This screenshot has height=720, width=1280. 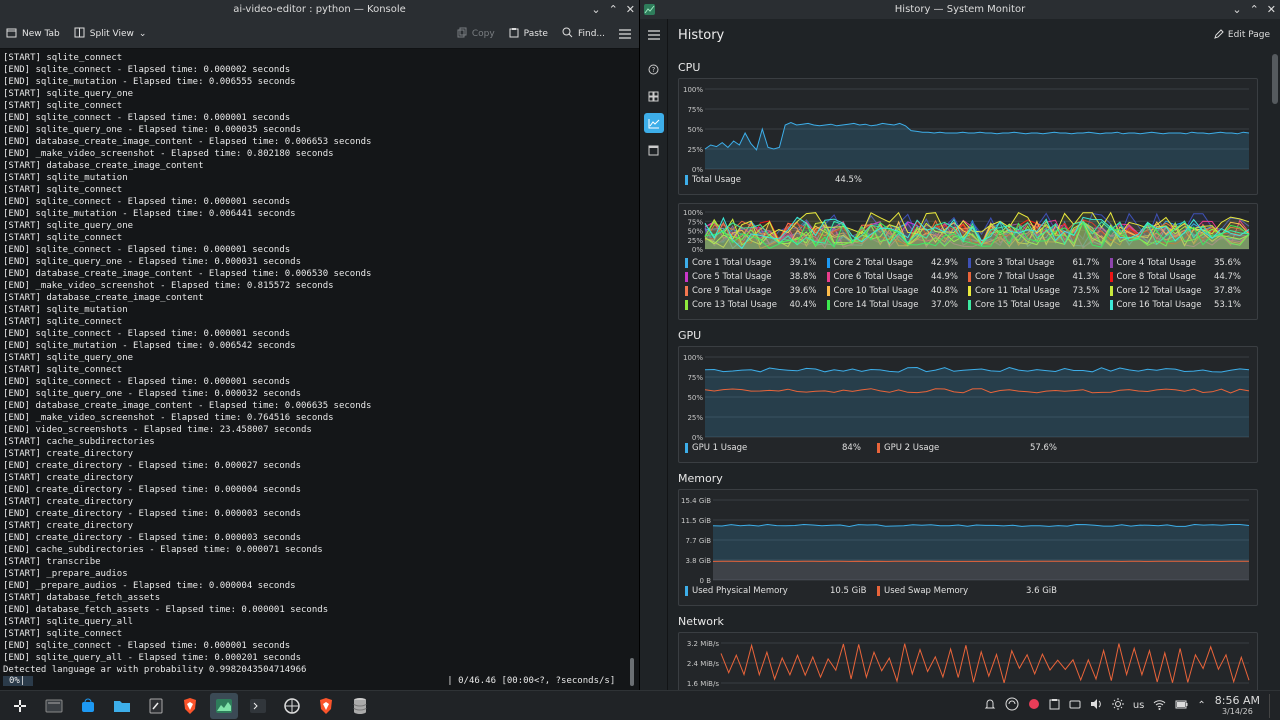 What do you see at coordinates (695, 418) in the screenshot?
I see `y-tick-label: 25%` at bounding box center [695, 418].